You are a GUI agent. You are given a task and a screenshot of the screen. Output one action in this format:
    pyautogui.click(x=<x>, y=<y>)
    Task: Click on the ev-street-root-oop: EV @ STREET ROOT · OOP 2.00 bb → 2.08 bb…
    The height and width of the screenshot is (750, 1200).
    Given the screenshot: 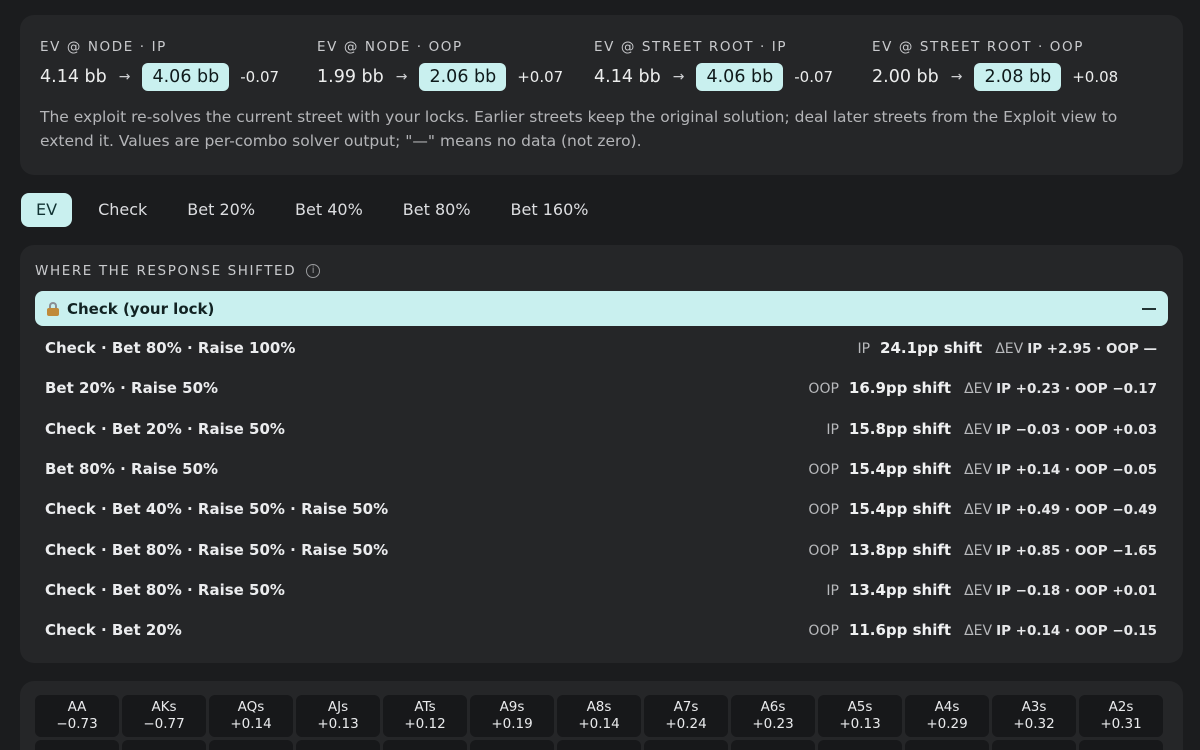 What is the action you would take?
    pyautogui.click(x=995, y=65)
    